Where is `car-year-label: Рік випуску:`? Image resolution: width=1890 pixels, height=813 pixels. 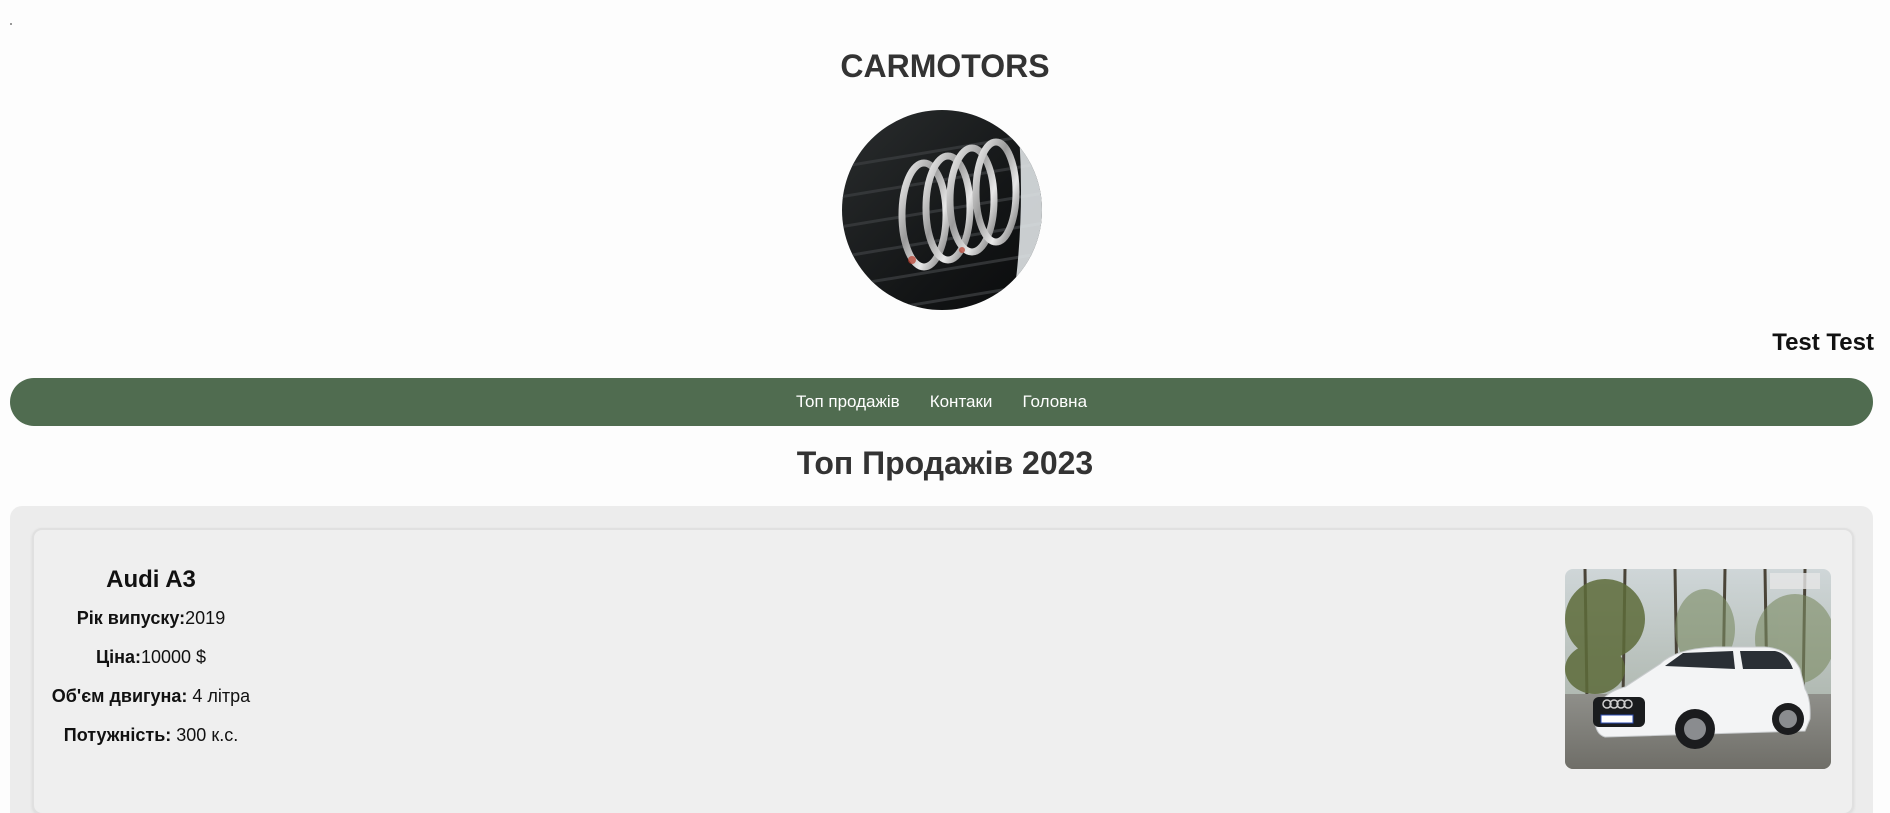
car-year-label: Рік випуску: is located at coordinates (131, 618).